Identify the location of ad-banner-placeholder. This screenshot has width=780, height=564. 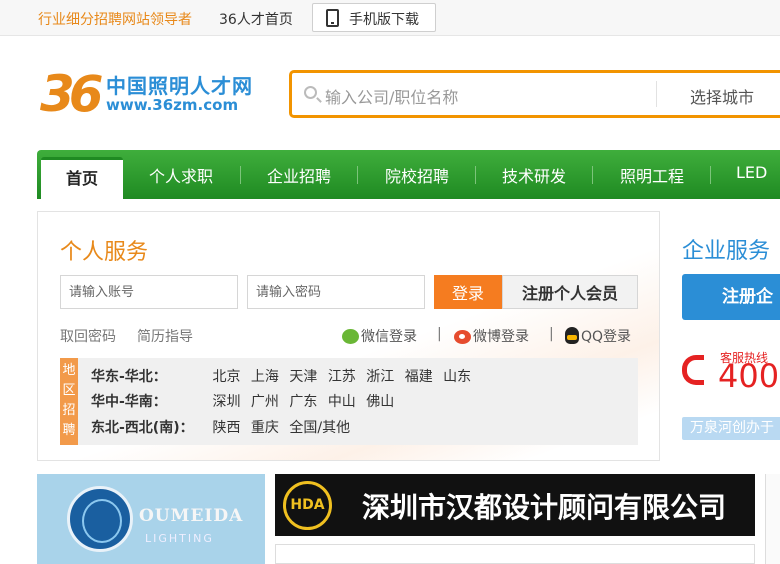
(515, 554).